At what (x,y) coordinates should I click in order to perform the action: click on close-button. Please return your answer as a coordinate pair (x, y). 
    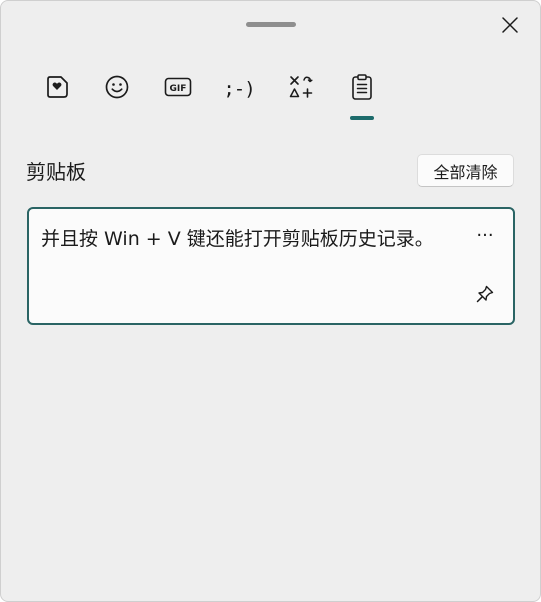
    Looking at the image, I should click on (510, 27).